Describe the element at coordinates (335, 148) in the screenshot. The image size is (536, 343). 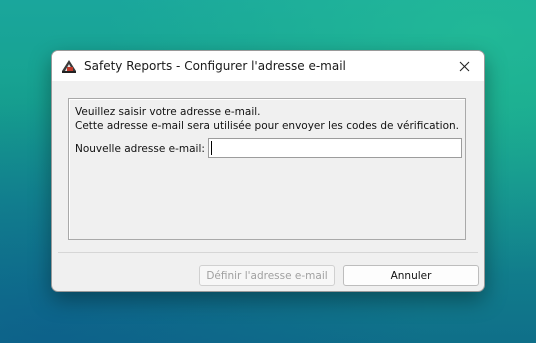
I see `email-input` at that location.